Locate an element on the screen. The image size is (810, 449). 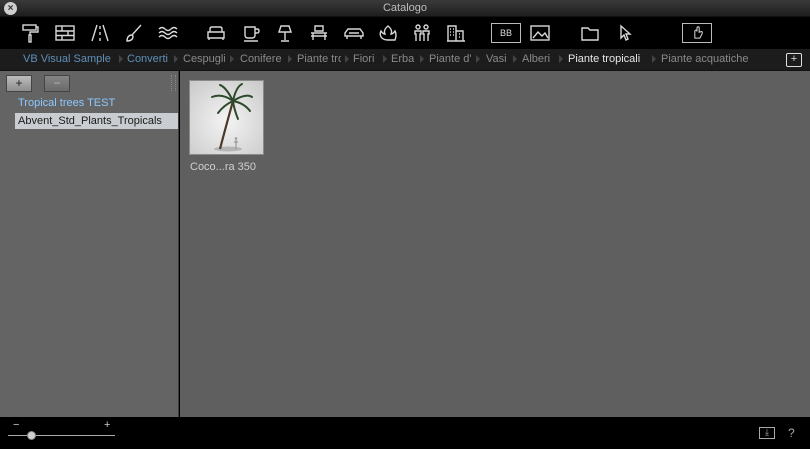
window-title: Catalogo is located at coordinates (405, 8).